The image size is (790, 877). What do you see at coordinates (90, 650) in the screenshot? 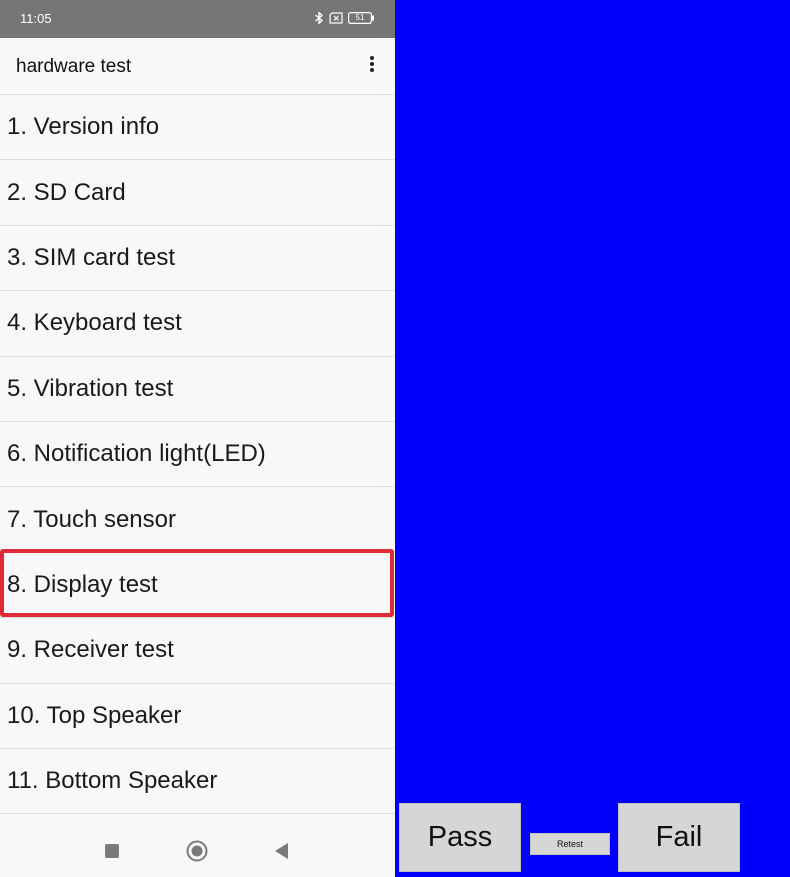
I see `test-item-label: 9. Receiver test` at bounding box center [90, 650].